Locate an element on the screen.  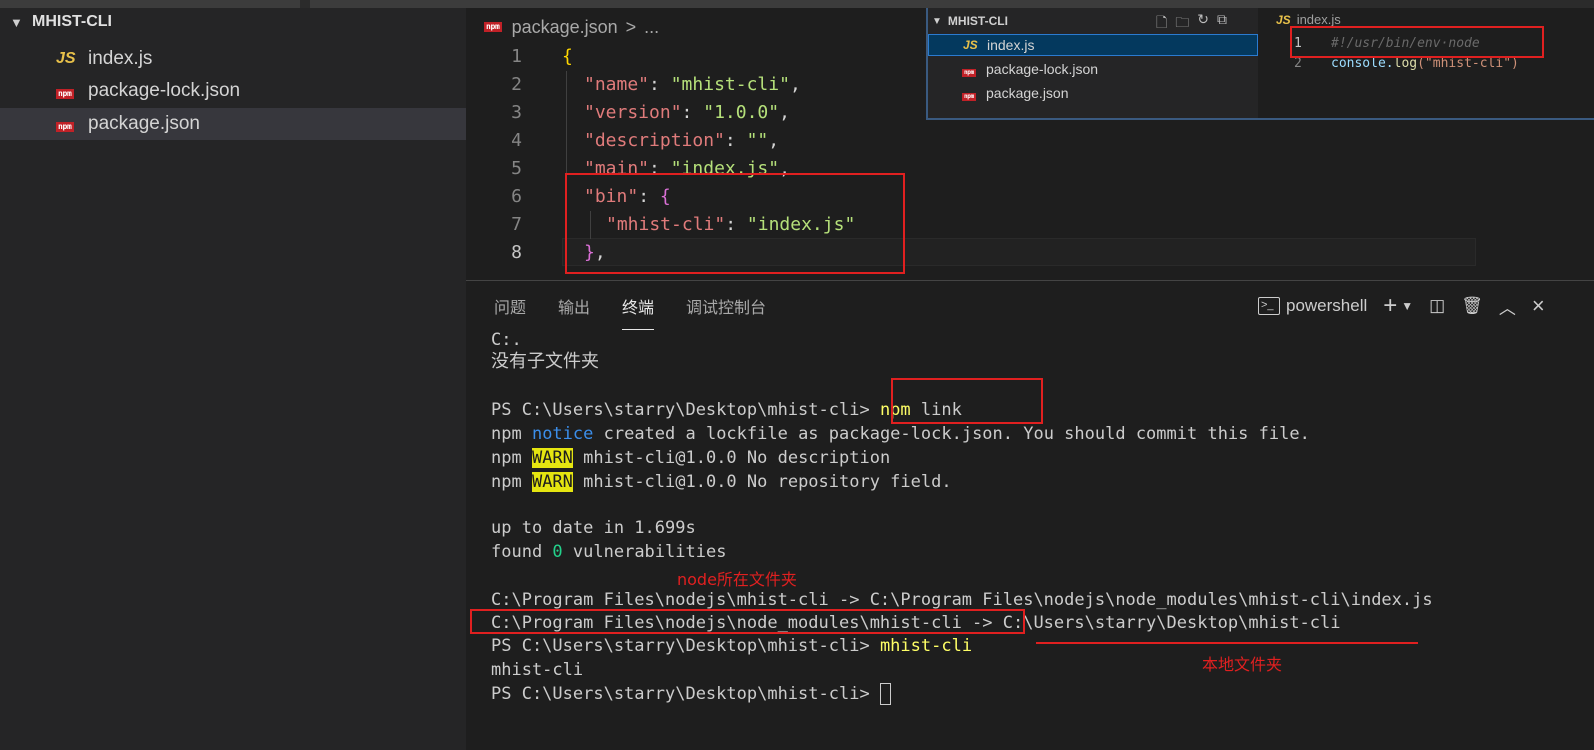
panel-tabs: 问题 输出 终端 调试控制台 is located at coordinates (630, 312).